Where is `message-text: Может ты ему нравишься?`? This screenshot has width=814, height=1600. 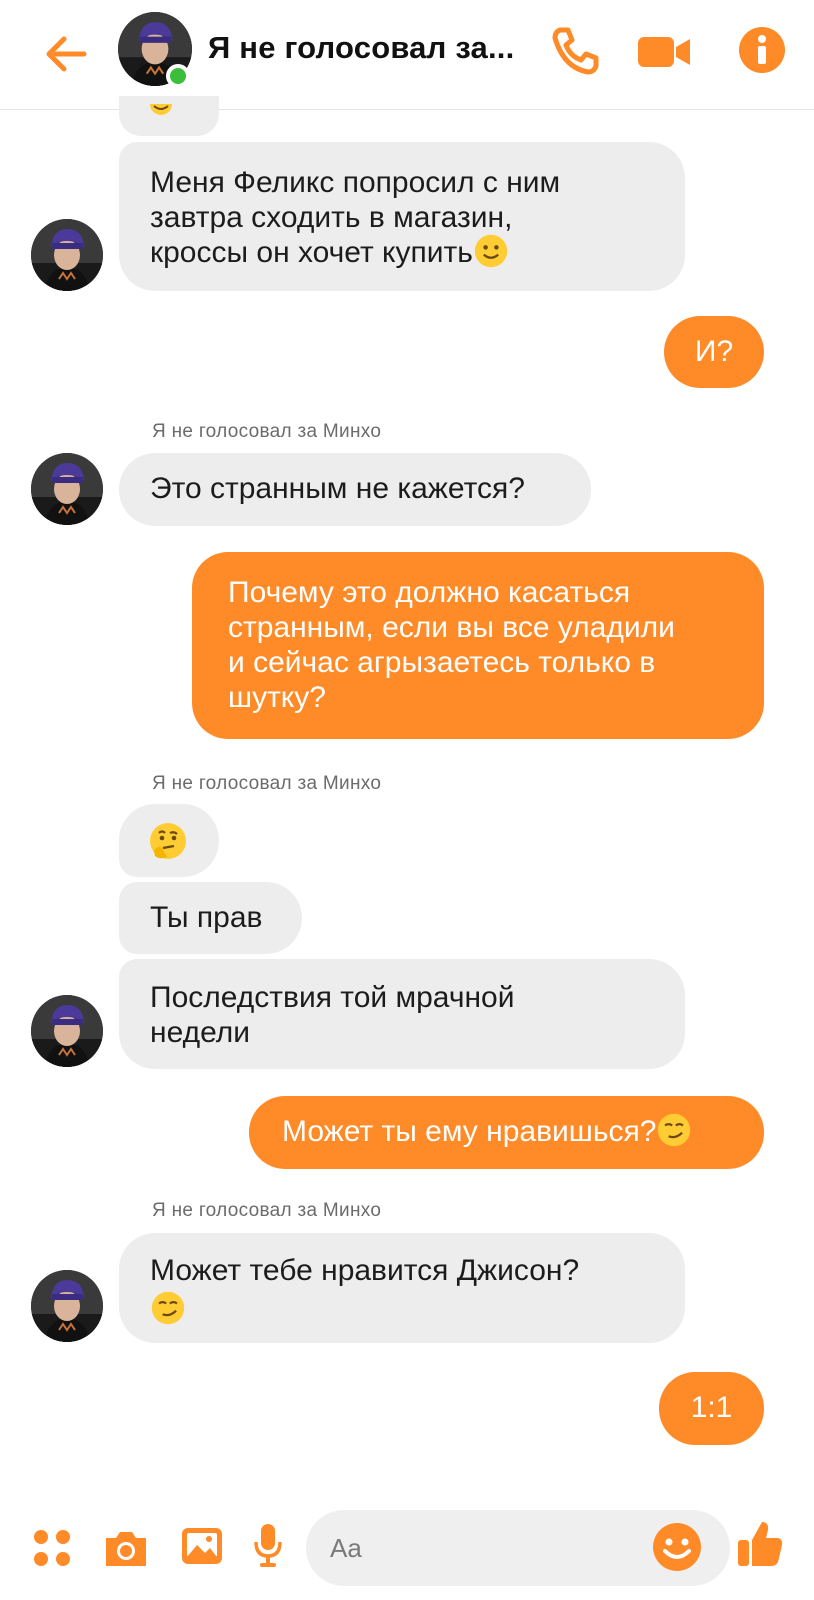 message-text: Может ты ему нравишься? is located at coordinates (469, 1131).